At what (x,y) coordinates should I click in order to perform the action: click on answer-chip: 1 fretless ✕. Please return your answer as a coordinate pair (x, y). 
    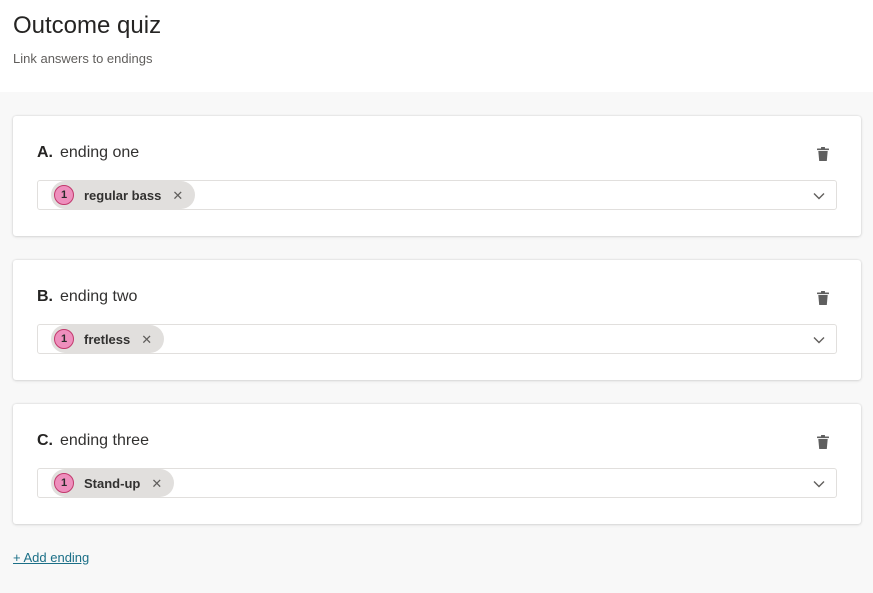
    Looking at the image, I should click on (108, 339).